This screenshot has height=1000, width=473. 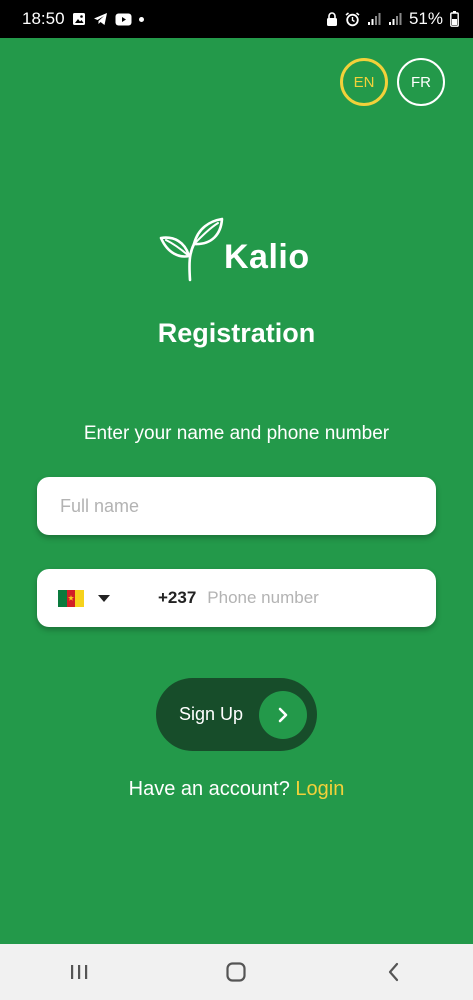 I want to click on status-time: 18:50, so click(x=43, y=18).